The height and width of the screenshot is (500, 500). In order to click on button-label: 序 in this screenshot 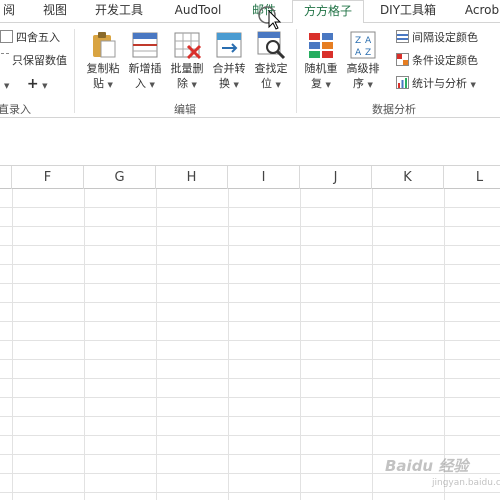, I will do `click(359, 83)`.